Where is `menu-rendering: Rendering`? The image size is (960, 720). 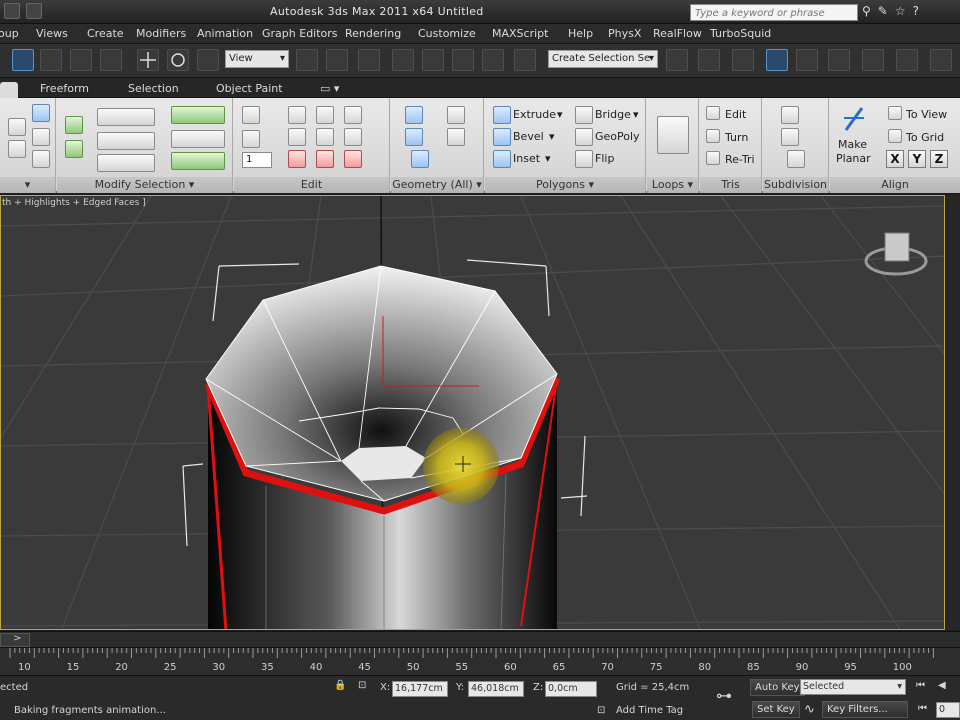 menu-rendering: Rendering is located at coordinates (373, 33).